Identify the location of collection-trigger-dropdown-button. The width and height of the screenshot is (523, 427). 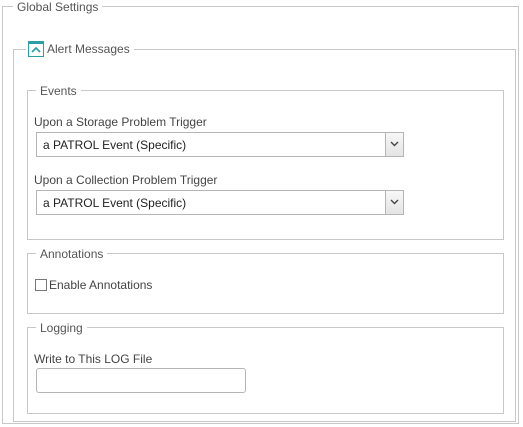
(394, 202).